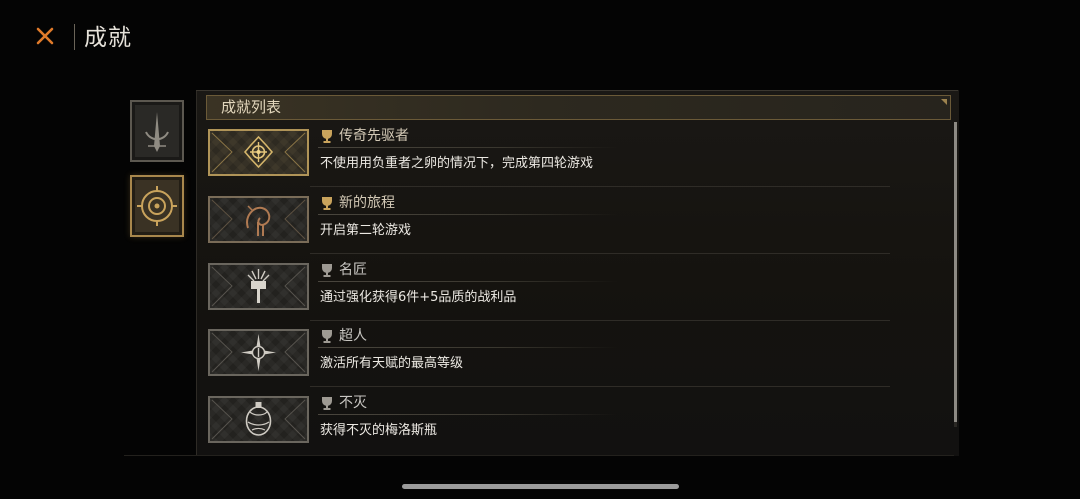  I want to click on gold-emblem-icon, so click(258, 152).